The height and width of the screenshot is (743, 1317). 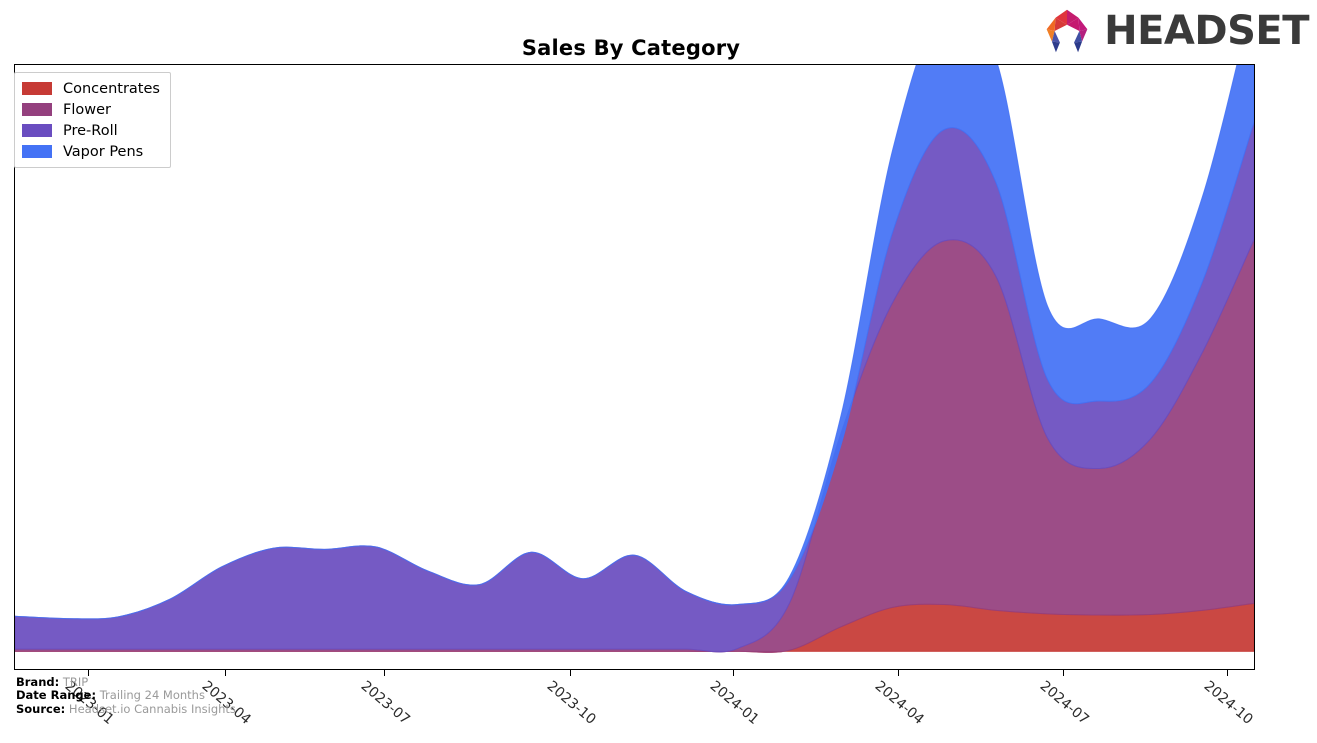 What do you see at coordinates (56, 695) in the screenshot?
I see `footnote-date-range-key: Date Range:` at bounding box center [56, 695].